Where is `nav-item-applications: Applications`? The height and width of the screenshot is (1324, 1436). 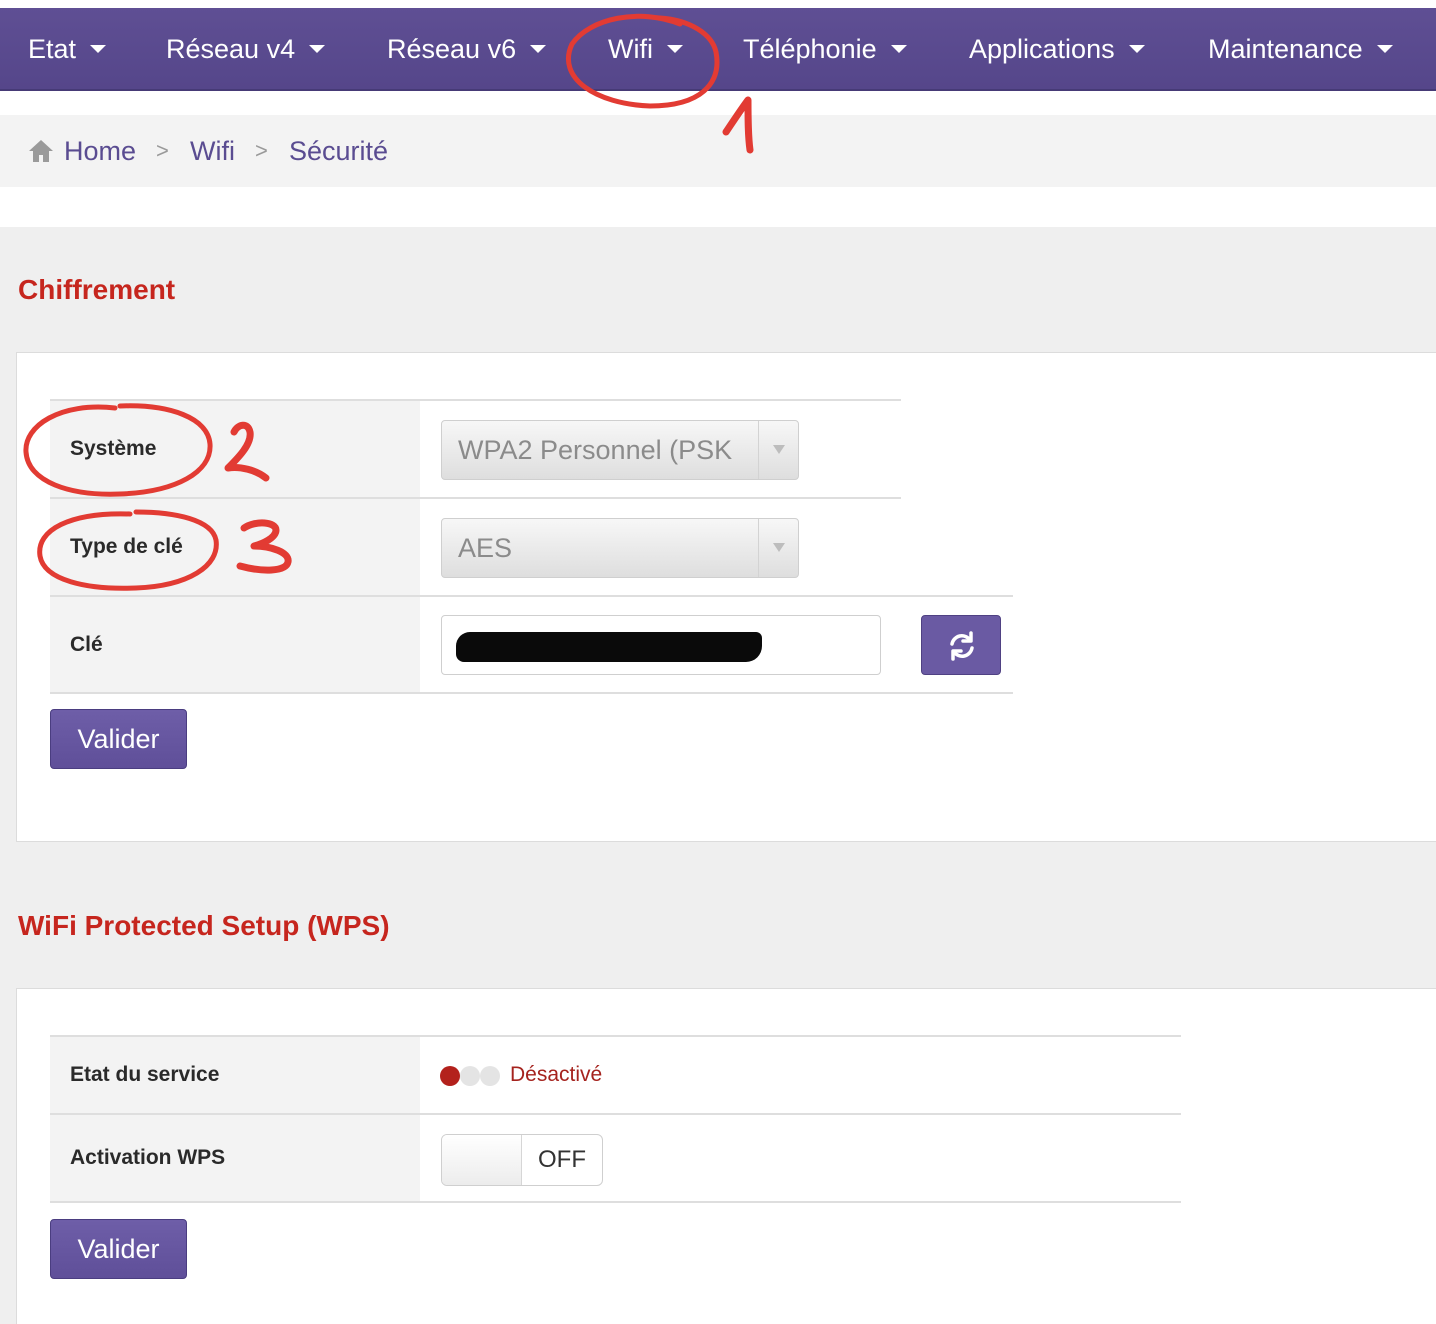
nav-item-applications: Applications is located at coordinates (1057, 49).